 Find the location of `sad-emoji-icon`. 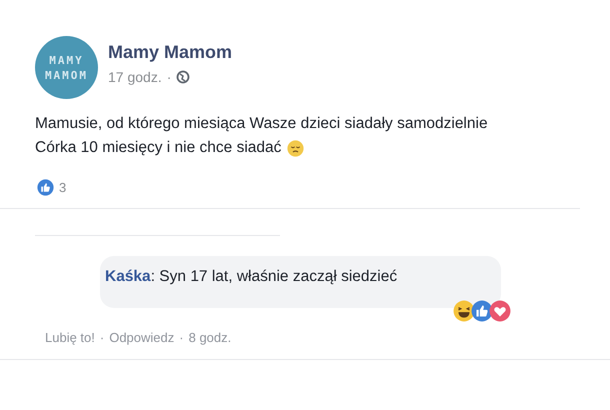

sad-emoji-icon is located at coordinates (295, 148).